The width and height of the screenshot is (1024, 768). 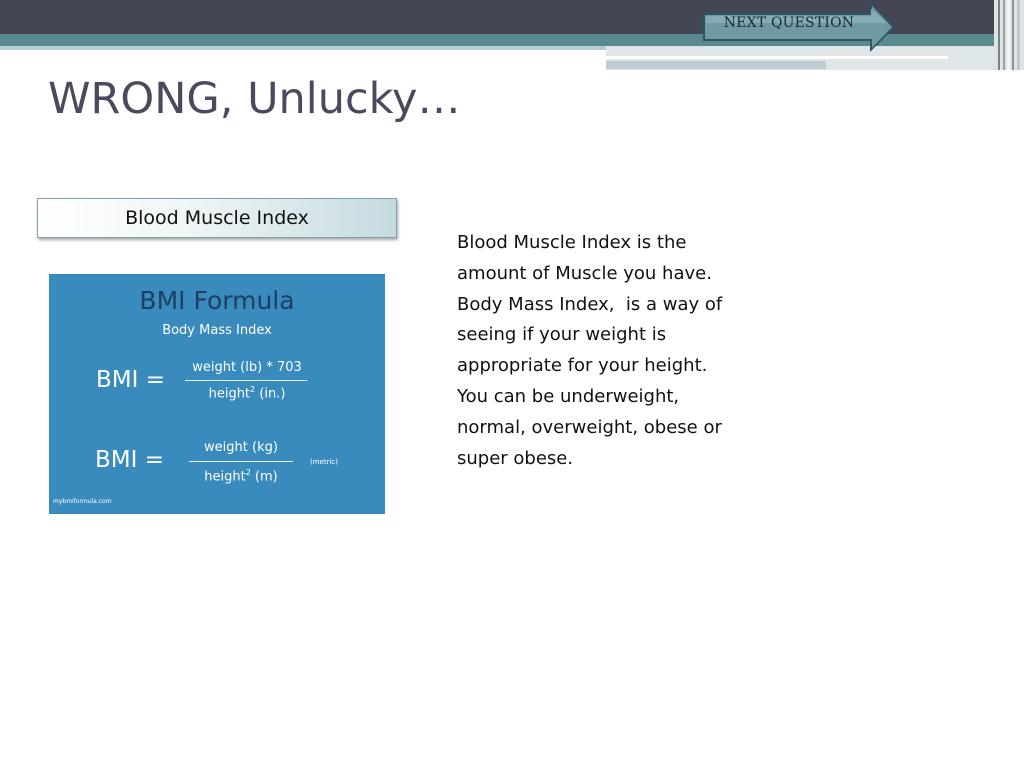 I want to click on header-accent-line, so click(x=777, y=57).